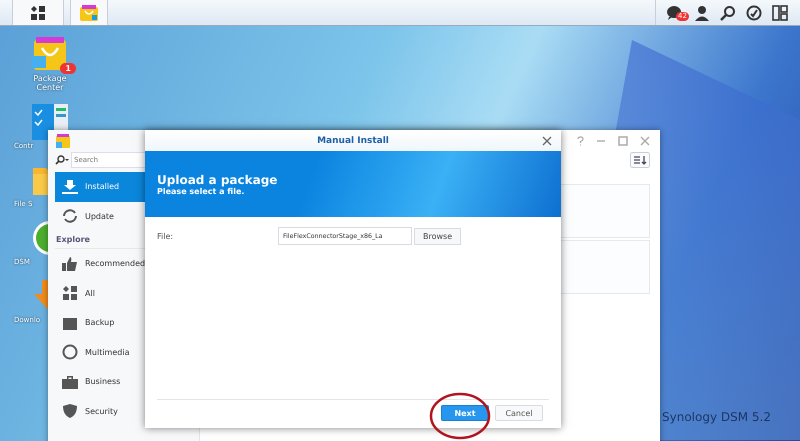 Image resolution: width=800 pixels, height=441 pixels. I want to click on all-icon, so click(70, 293).